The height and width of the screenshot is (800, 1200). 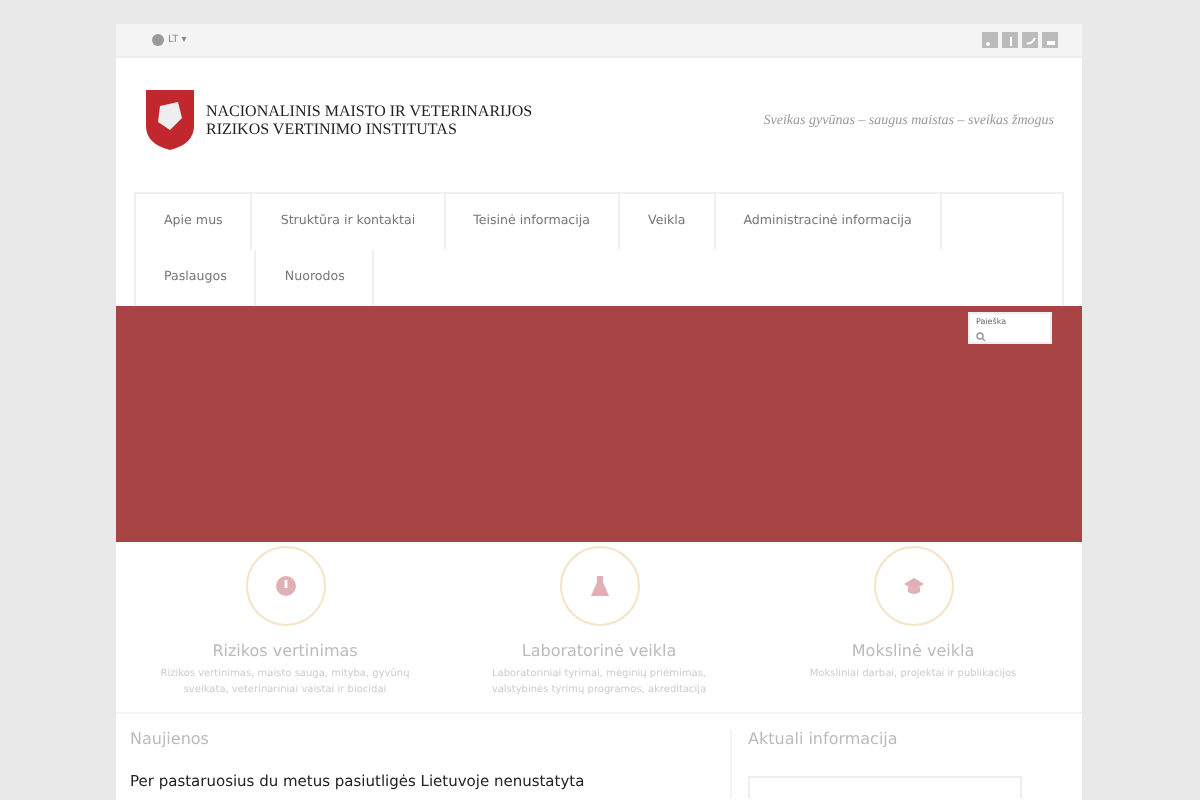 What do you see at coordinates (170, 739) in the screenshot?
I see `news-heading: Naujienos` at bounding box center [170, 739].